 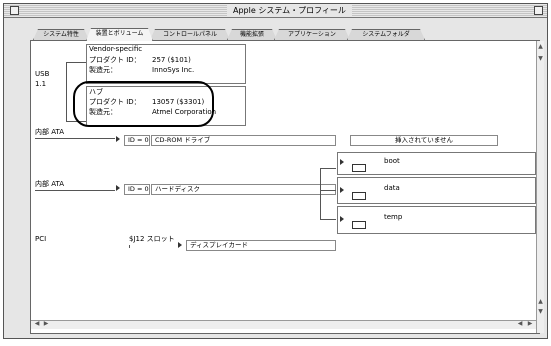 I want to click on ata2-bus-line, so click(x=75, y=190).